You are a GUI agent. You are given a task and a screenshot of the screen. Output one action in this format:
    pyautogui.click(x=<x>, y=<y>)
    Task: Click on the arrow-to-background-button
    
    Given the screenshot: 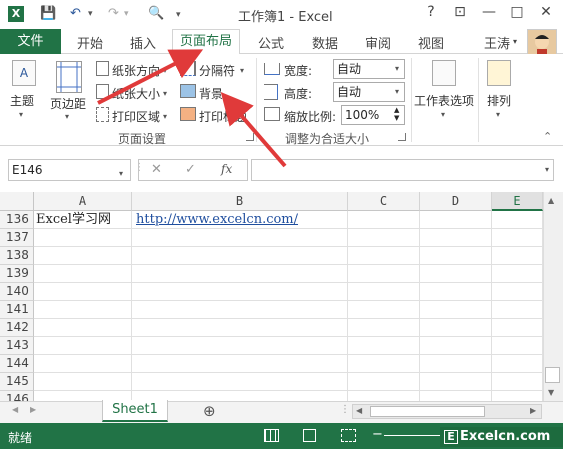 What is the action you would take?
    pyautogui.click(x=253, y=129)
    